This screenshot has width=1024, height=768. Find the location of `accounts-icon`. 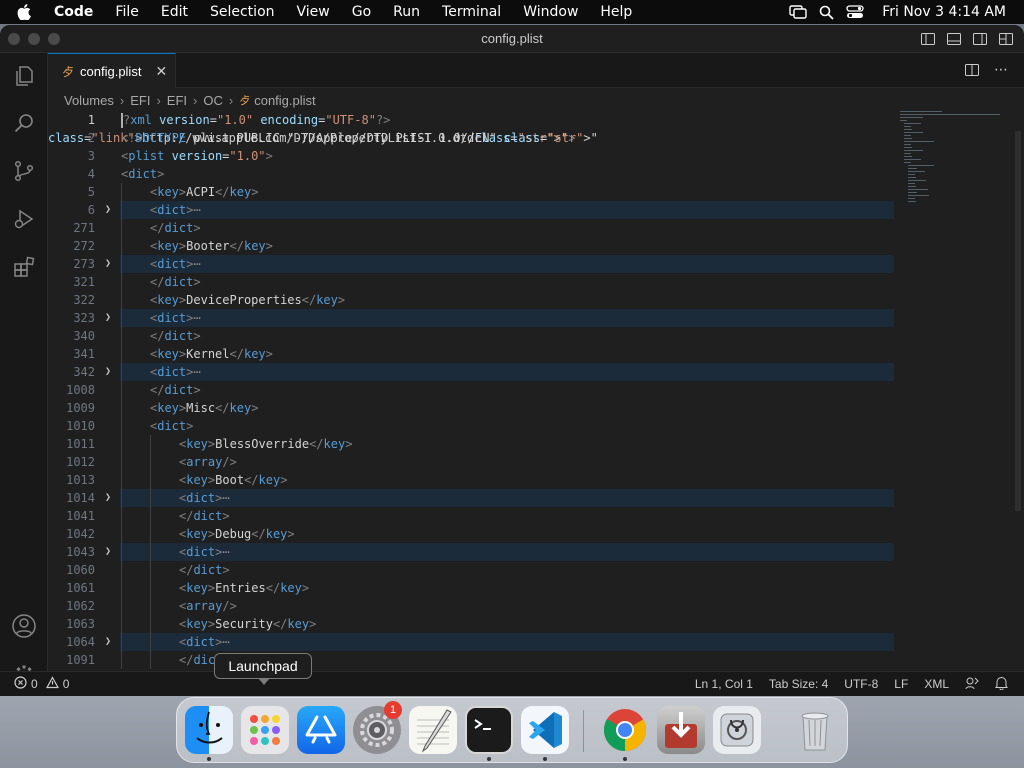

accounts-icon is located at coordinates (24, 626).